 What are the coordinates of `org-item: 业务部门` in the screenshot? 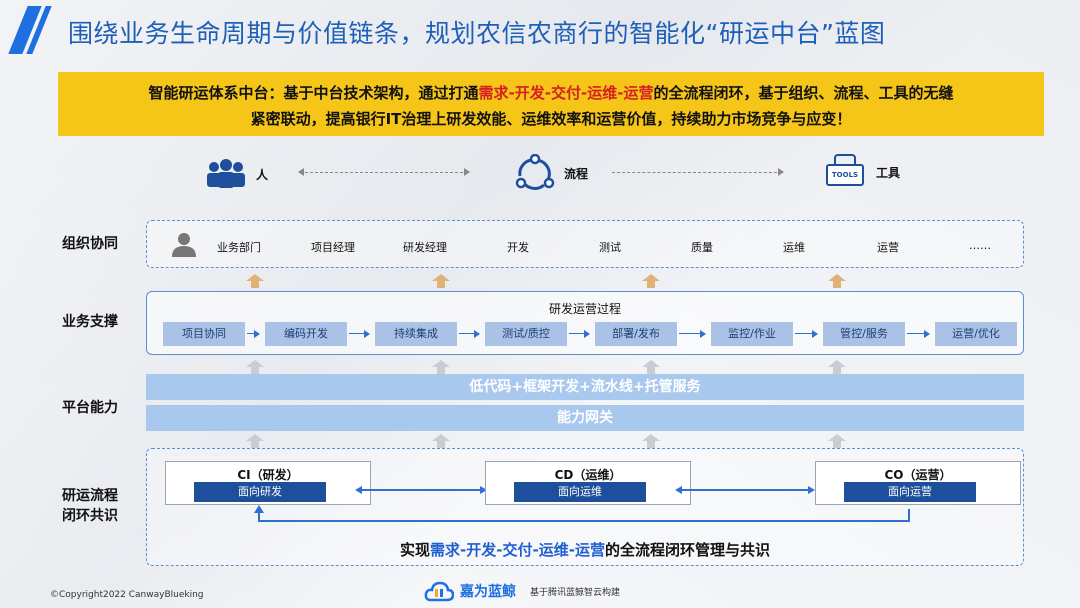 It's located at (239, 247).